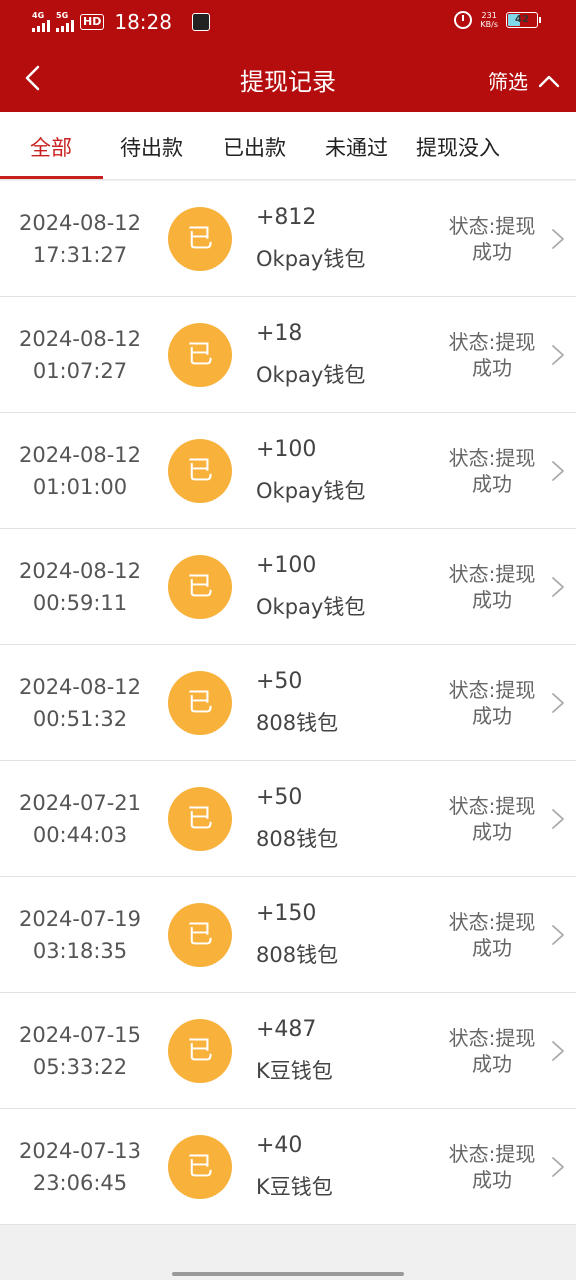 Image resolution: width=576 pixels, height=1280 pixels. Describe the element at coordinates (288, 1274) in the screenshot. I see `home-indicator` at that location.